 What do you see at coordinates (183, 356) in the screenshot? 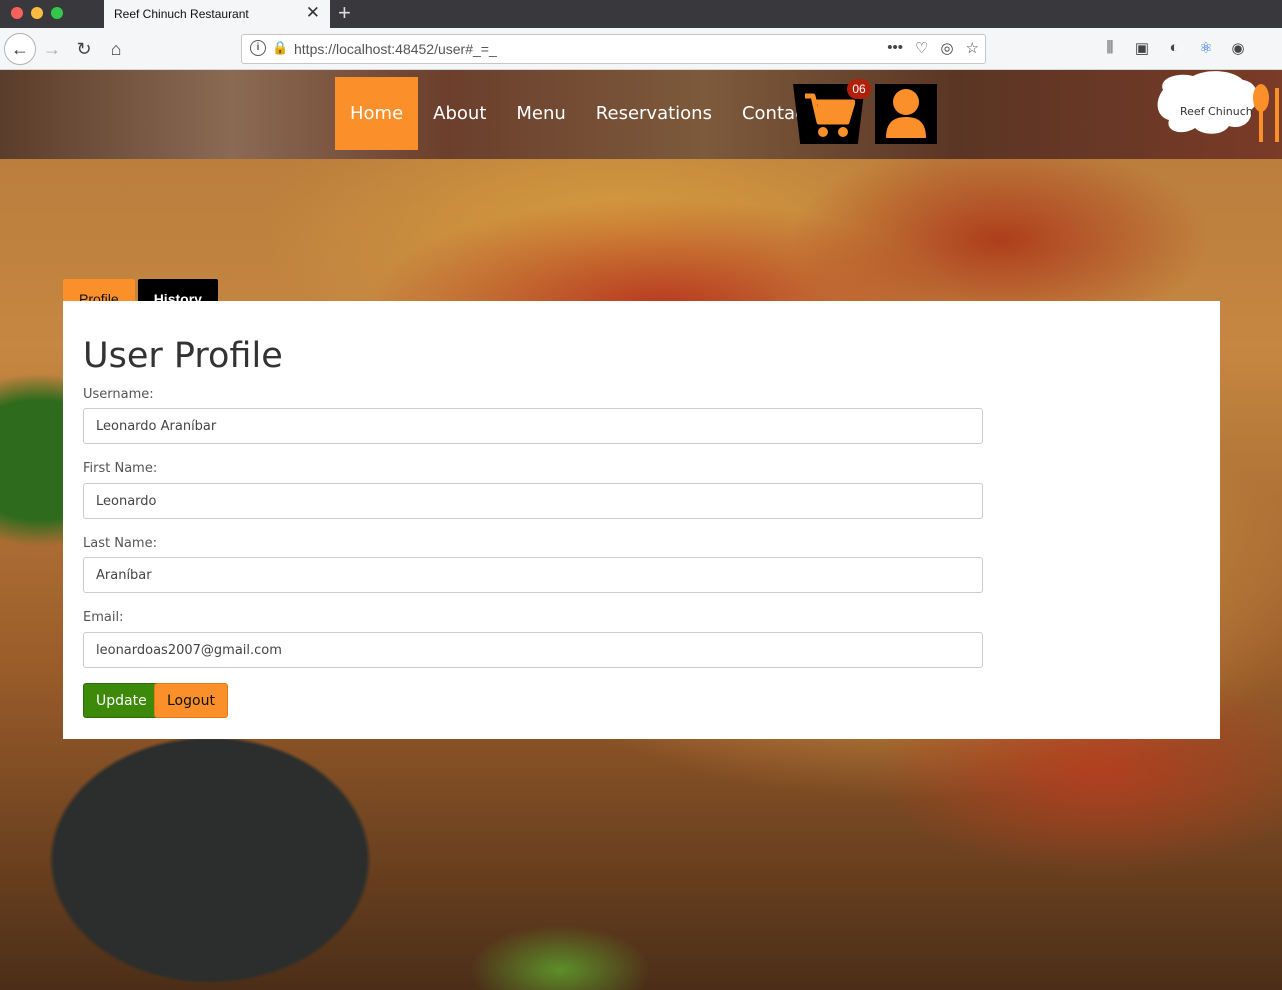
I see `page-title: User Profile` at bounding box center [183, 356].